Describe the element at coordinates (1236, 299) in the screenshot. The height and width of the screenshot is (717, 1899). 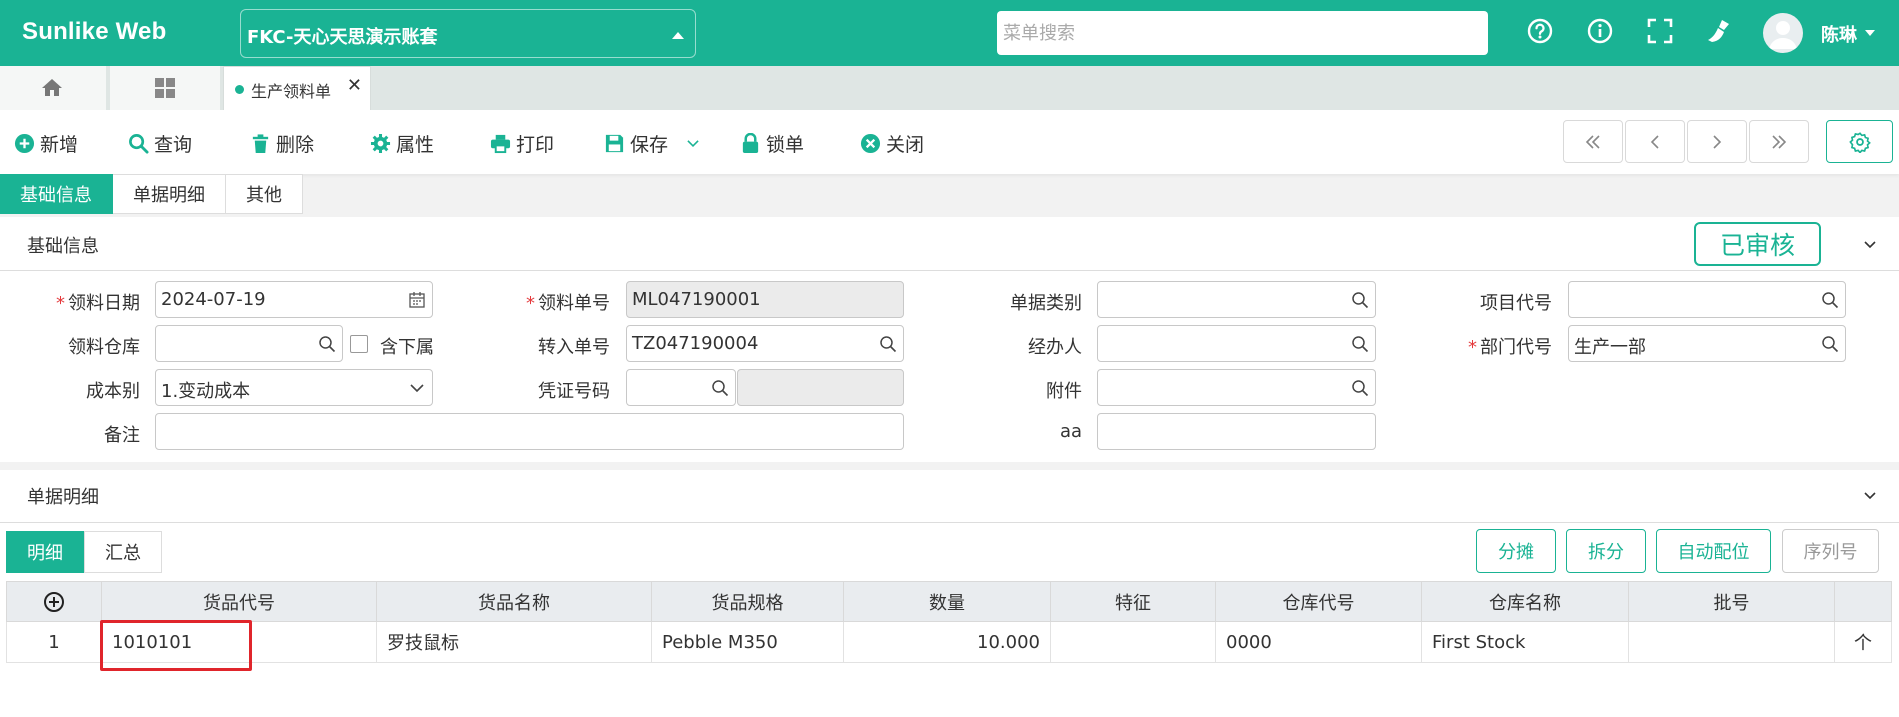
I see `doc-type-field` at that location.